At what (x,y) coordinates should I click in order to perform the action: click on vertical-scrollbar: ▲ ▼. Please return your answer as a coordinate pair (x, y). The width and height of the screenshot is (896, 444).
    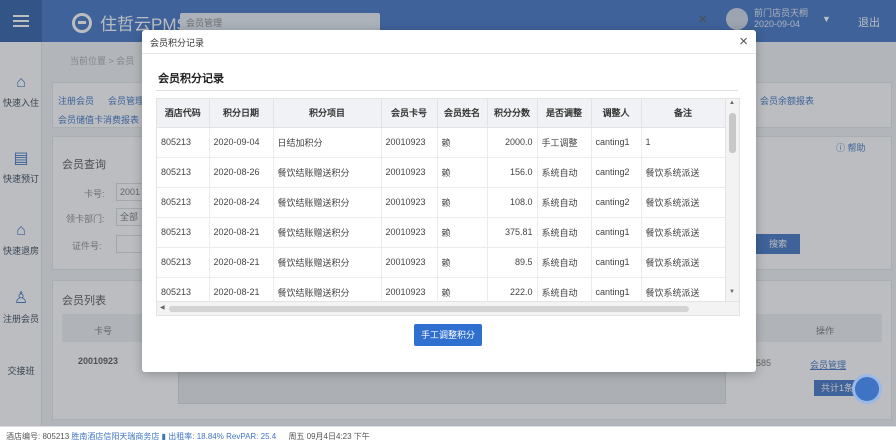
    Looking at the image, I should click on (732, 200).